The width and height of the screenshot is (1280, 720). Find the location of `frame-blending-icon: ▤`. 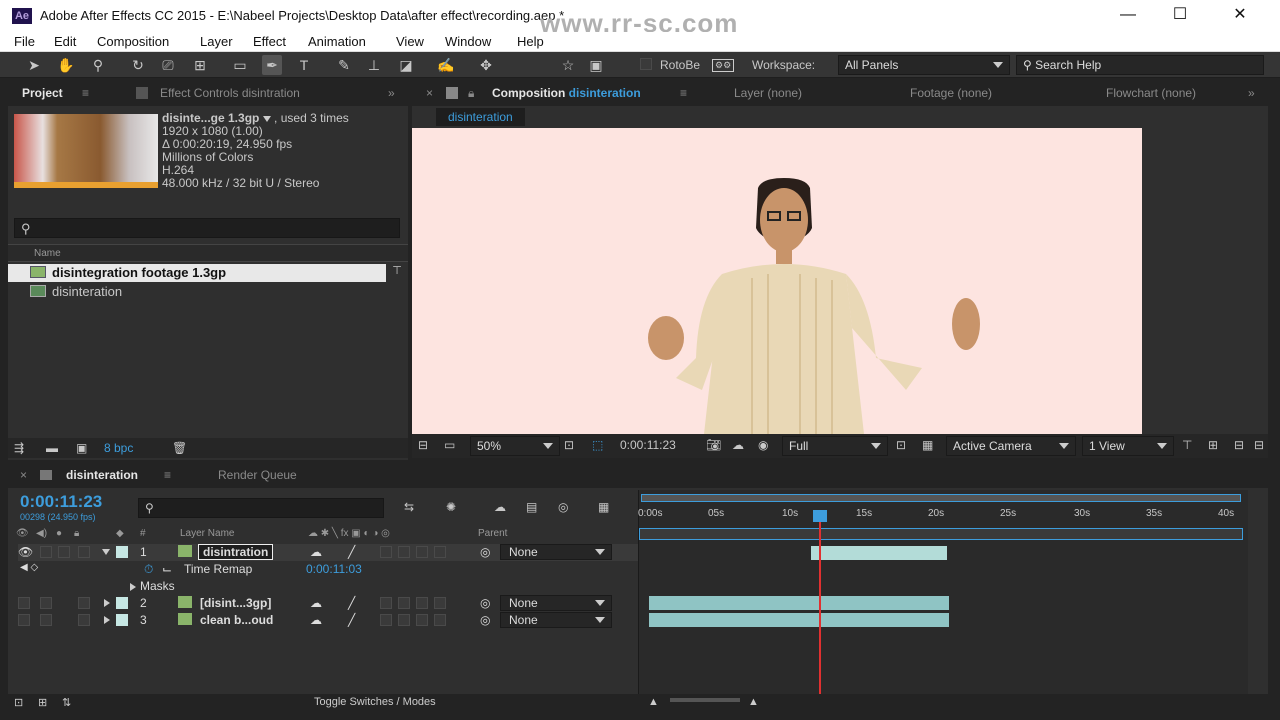

frame-blending-icon: ▤ is located at coordinates (531, 507).